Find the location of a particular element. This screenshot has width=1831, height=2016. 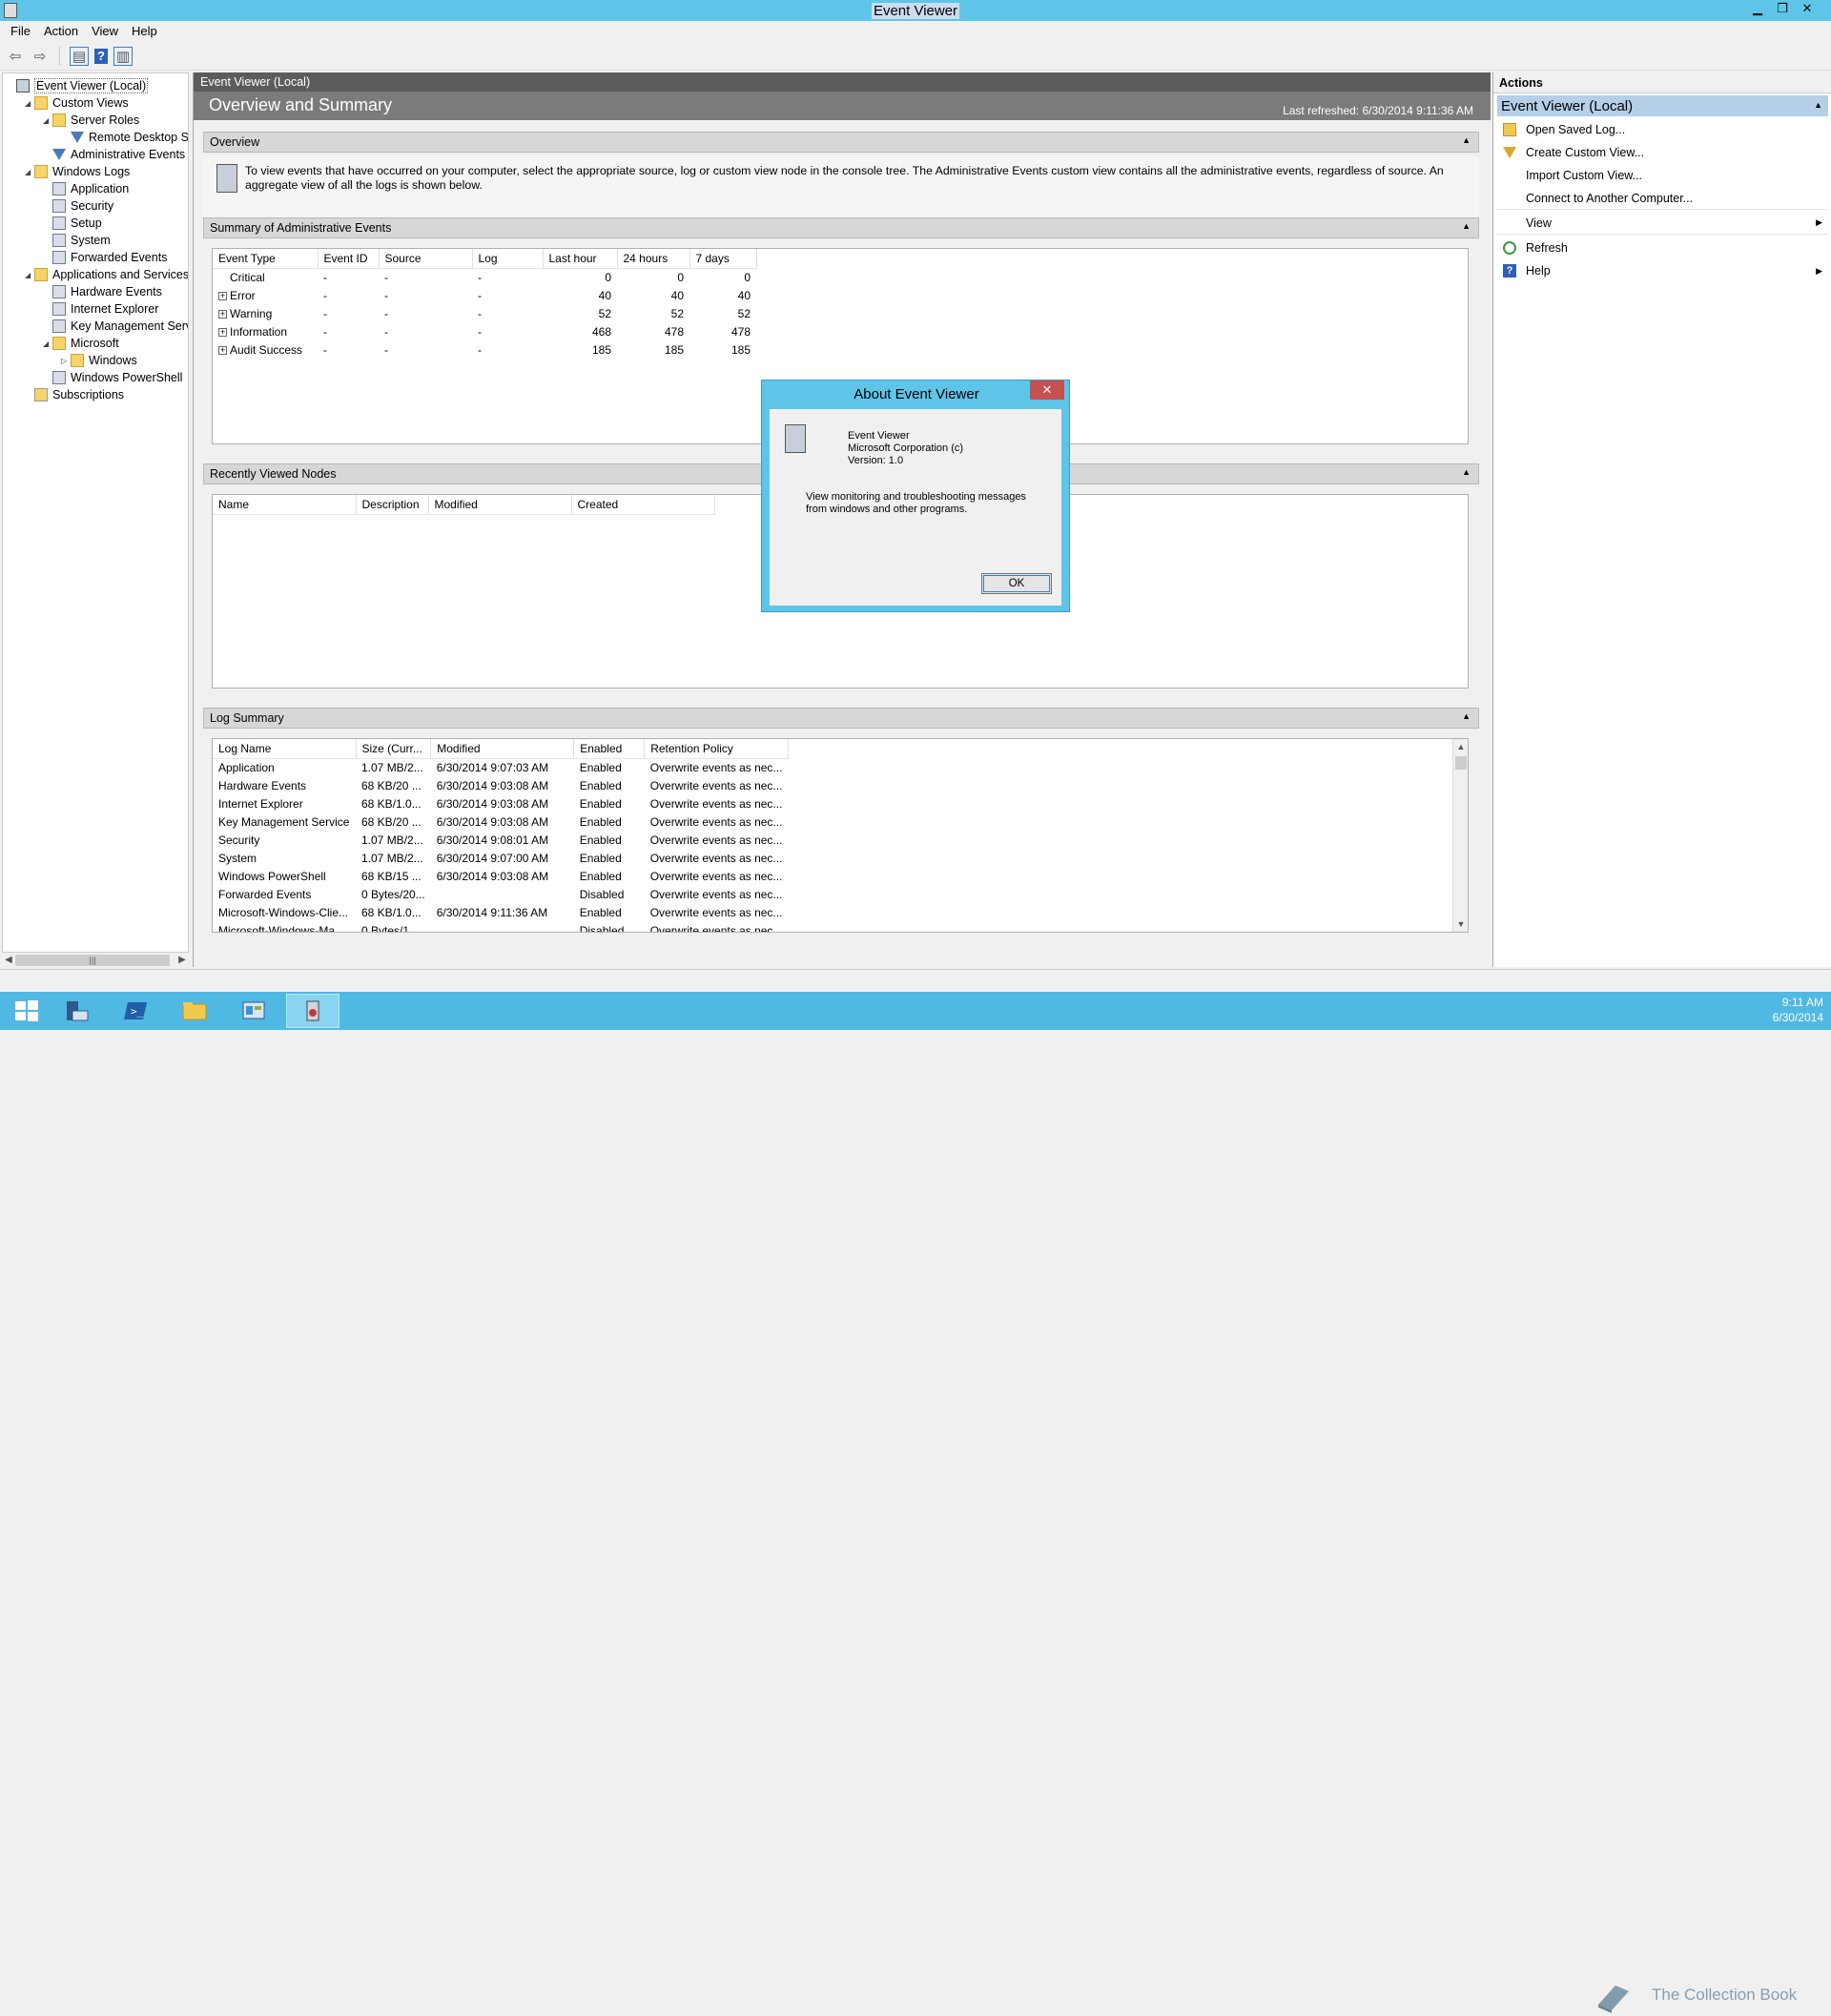

help-icon: ? is located at coordinates (101, 56).